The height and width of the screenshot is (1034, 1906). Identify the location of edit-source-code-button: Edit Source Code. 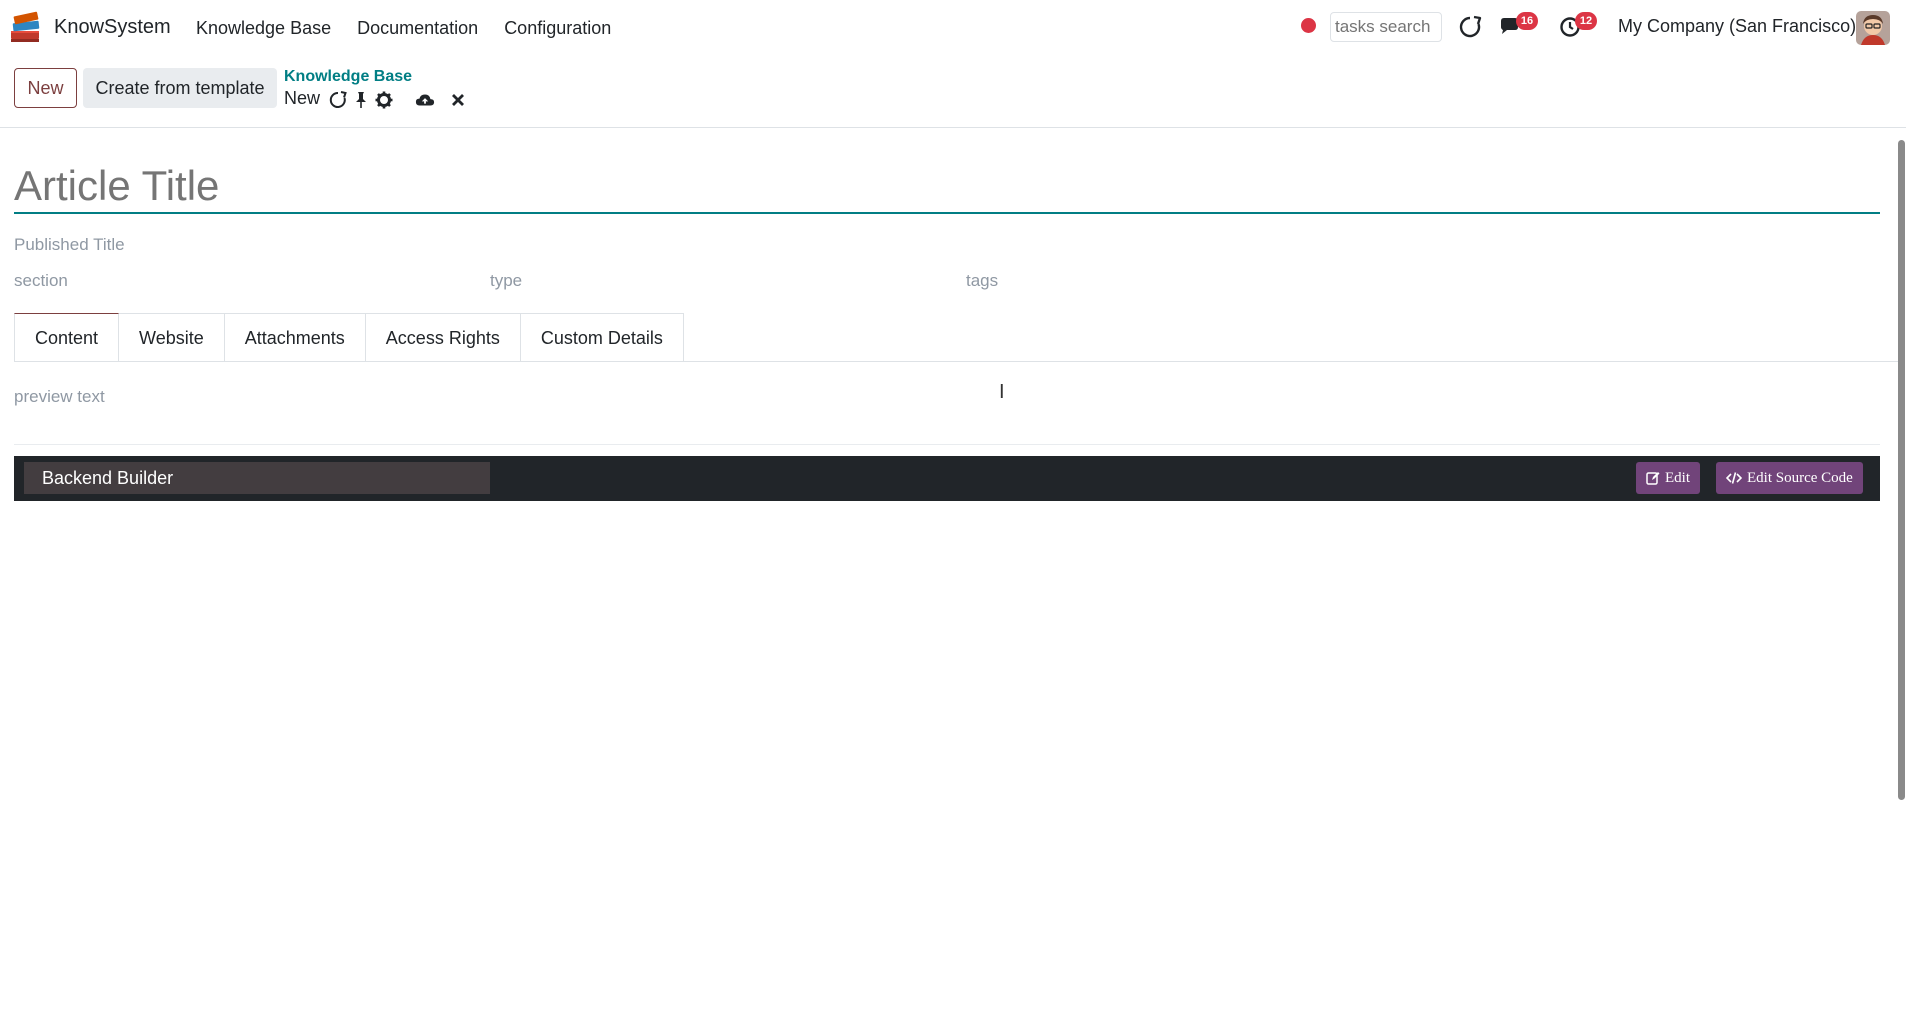
(1789, 478).